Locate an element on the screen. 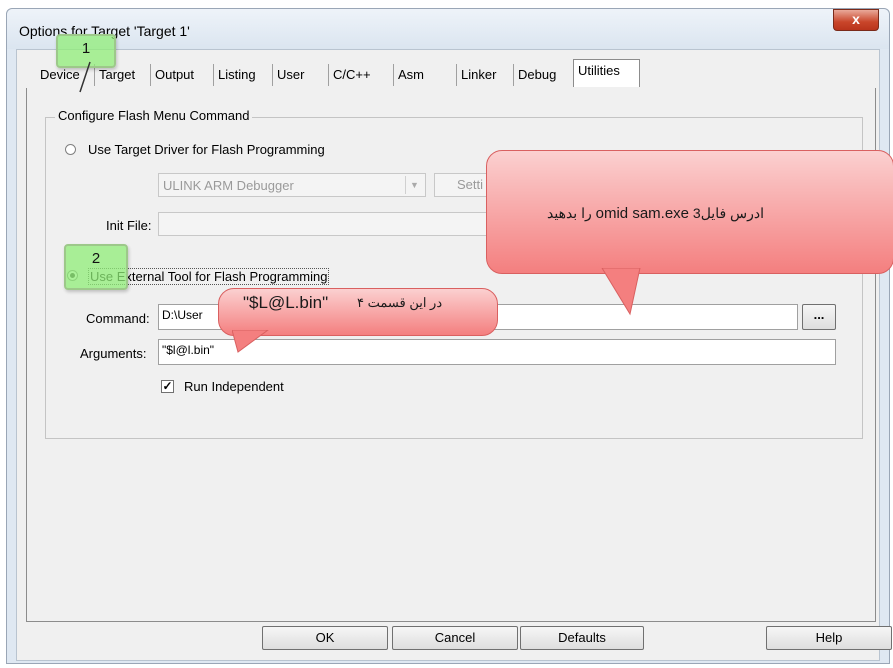 Image resolution: width=893 pixels, height=668 pixels. title-bar: Options for Target 'Target 1' x is located at coordinates (448, 29).